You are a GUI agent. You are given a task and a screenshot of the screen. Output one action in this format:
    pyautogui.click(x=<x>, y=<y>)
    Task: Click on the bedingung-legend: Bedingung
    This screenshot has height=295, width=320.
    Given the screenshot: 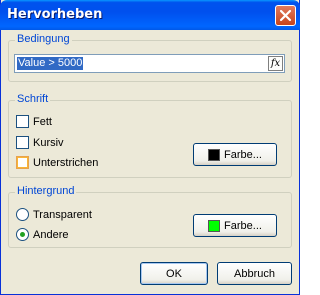 What is the action you would take?
    pyautogui.click(x=43, y=39)
    